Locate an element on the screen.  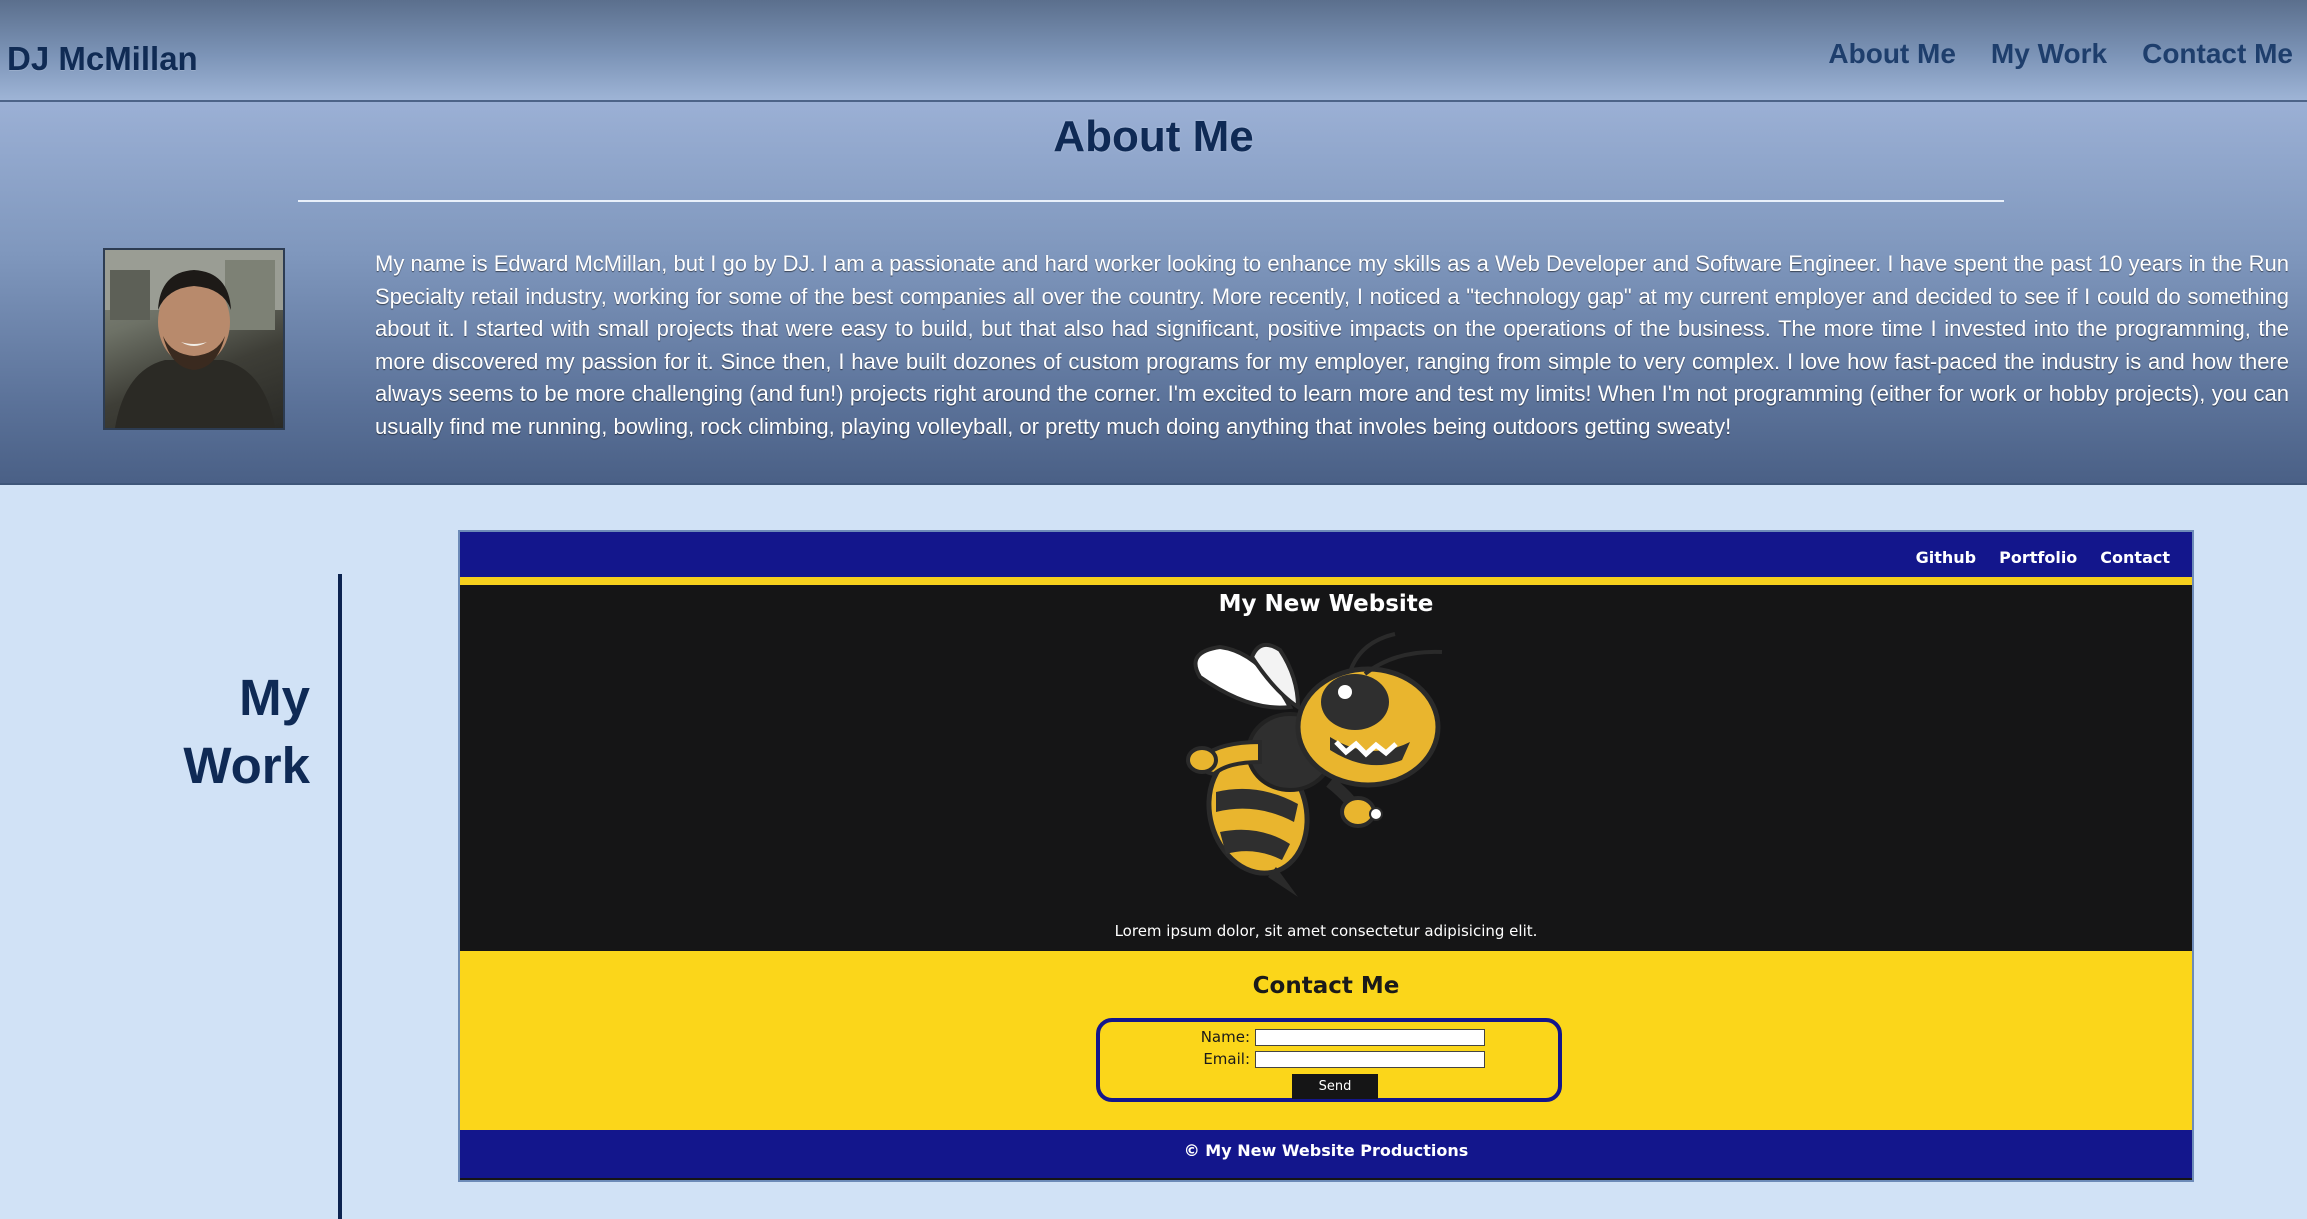
preview-contact-form: Name: Email: Send is located at coordinates (1329, 1060).